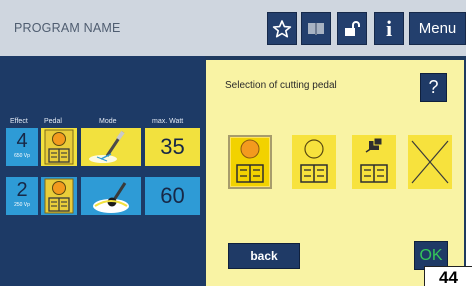  What do you see at coordinates (448, 276) in the screenshot?
I see `figure-number: 44` at bounding box center [448, 276].